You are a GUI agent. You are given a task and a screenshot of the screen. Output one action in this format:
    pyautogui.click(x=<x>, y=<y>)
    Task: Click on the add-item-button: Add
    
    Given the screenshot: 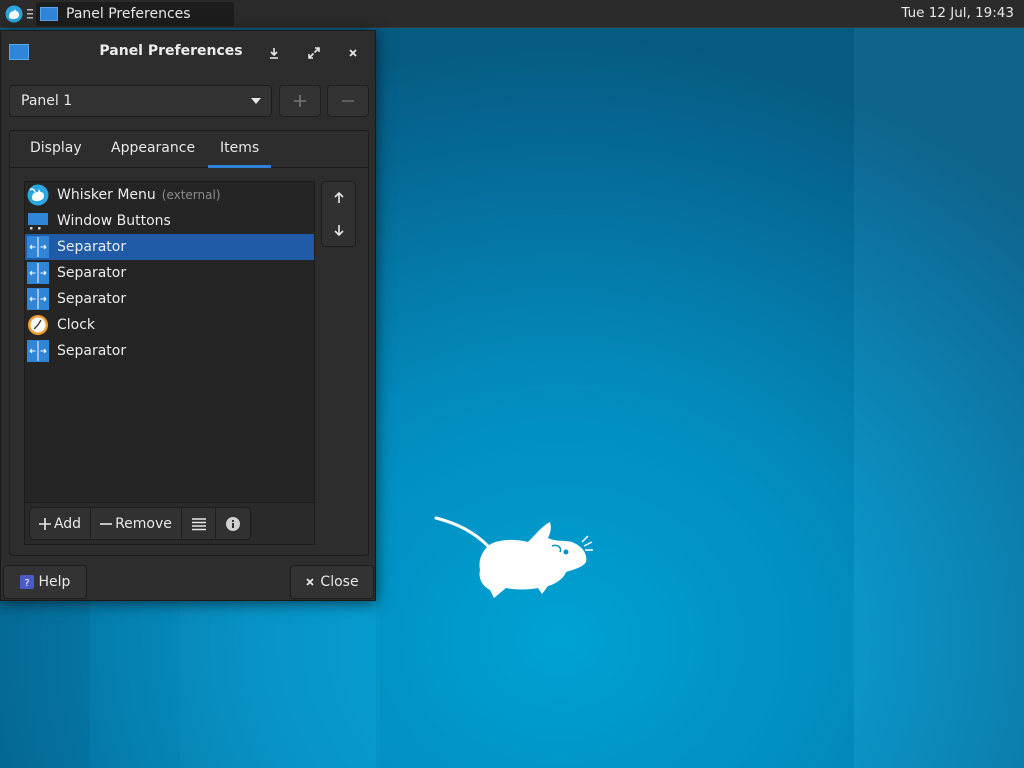 What is the action you would take?
    pyautogui.click(x=60, y=523)
    